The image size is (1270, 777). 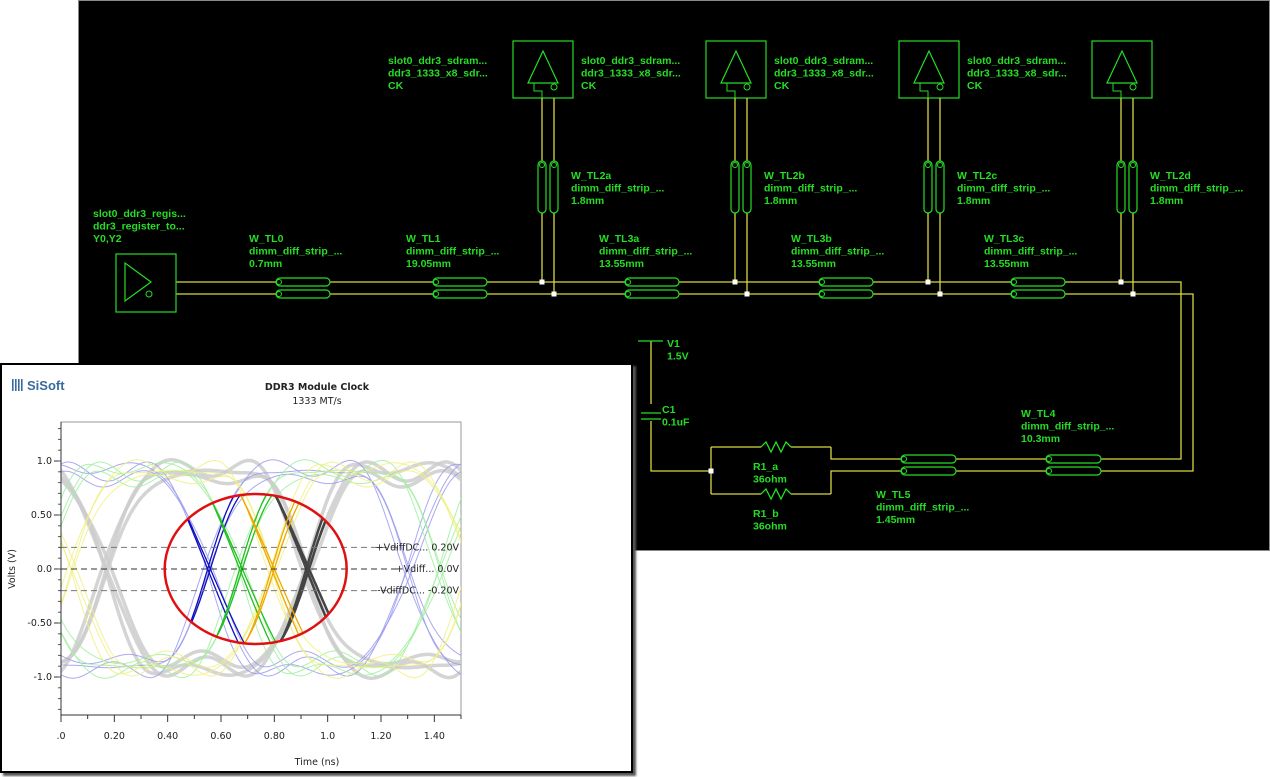 What do you see at coordinates (380, 736) in the screenshot?
I see `x-tick-label: 1.20` at bounding box center [380, 736].